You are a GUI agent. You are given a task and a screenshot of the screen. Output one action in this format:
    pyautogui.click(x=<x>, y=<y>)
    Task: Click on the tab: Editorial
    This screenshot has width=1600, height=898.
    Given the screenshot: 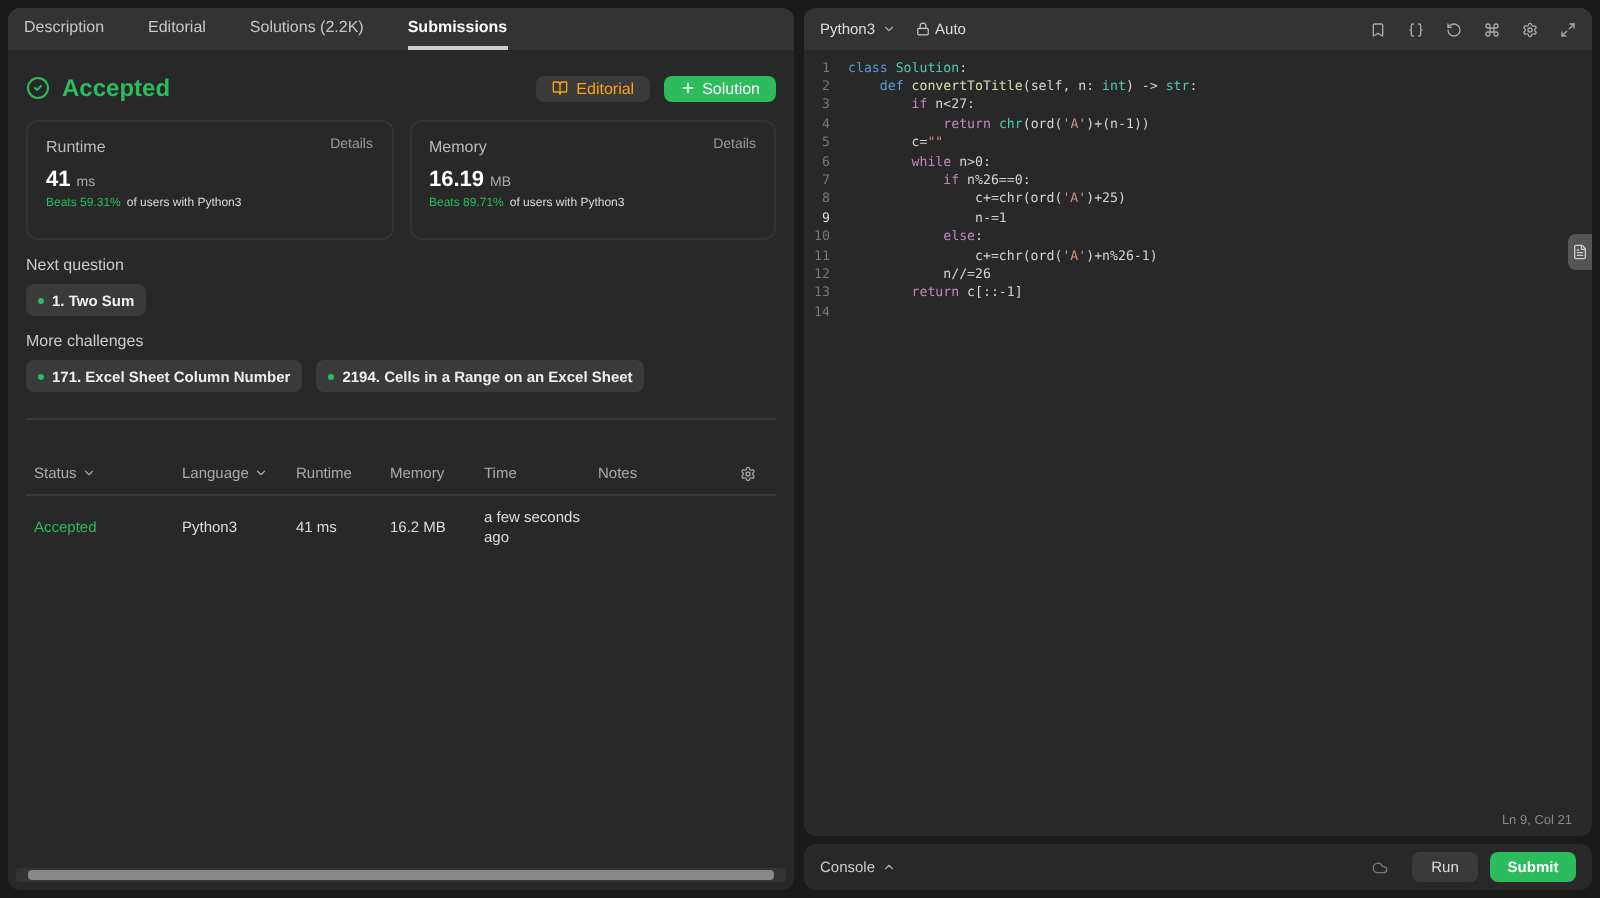 What is the action you would take?
    pyautogui.click(x=177, y=29)
    